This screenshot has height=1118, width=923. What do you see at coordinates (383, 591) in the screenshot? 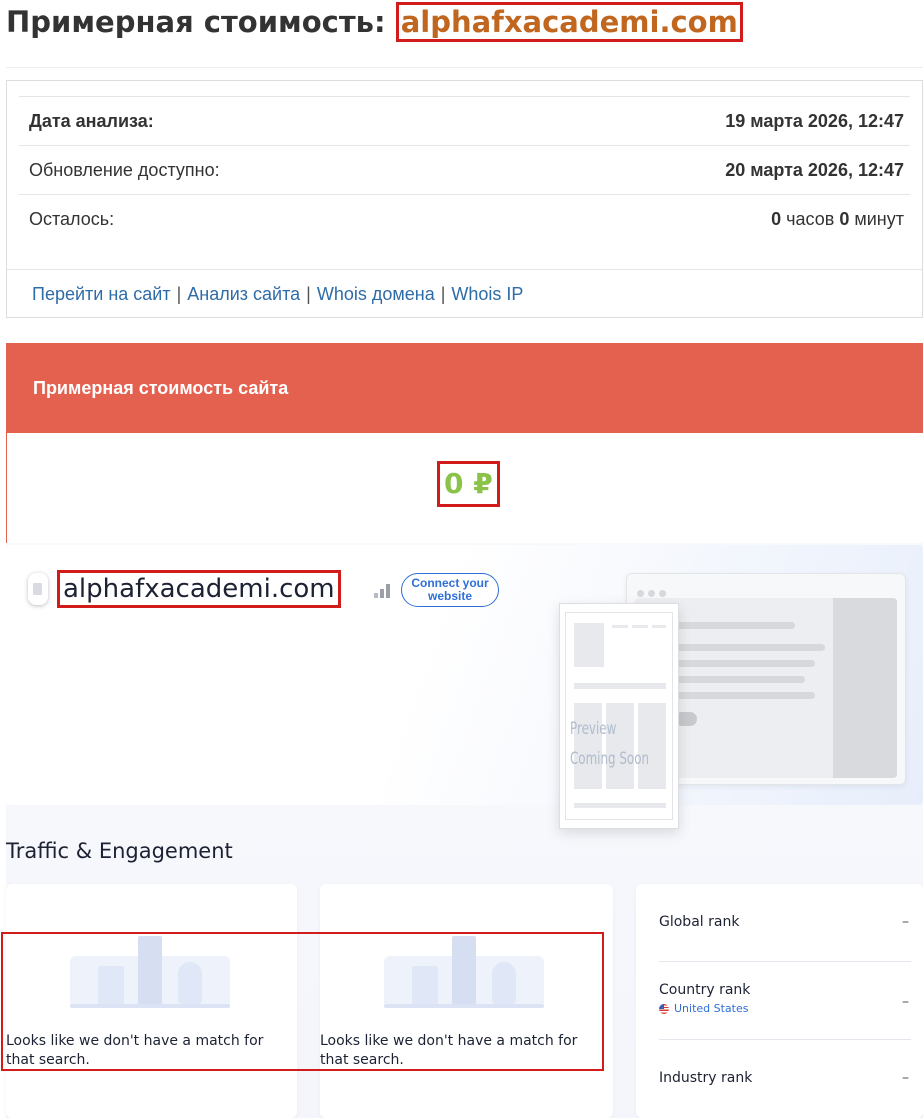
I see `signal-bars-icon` at bounding box center [383, 591].